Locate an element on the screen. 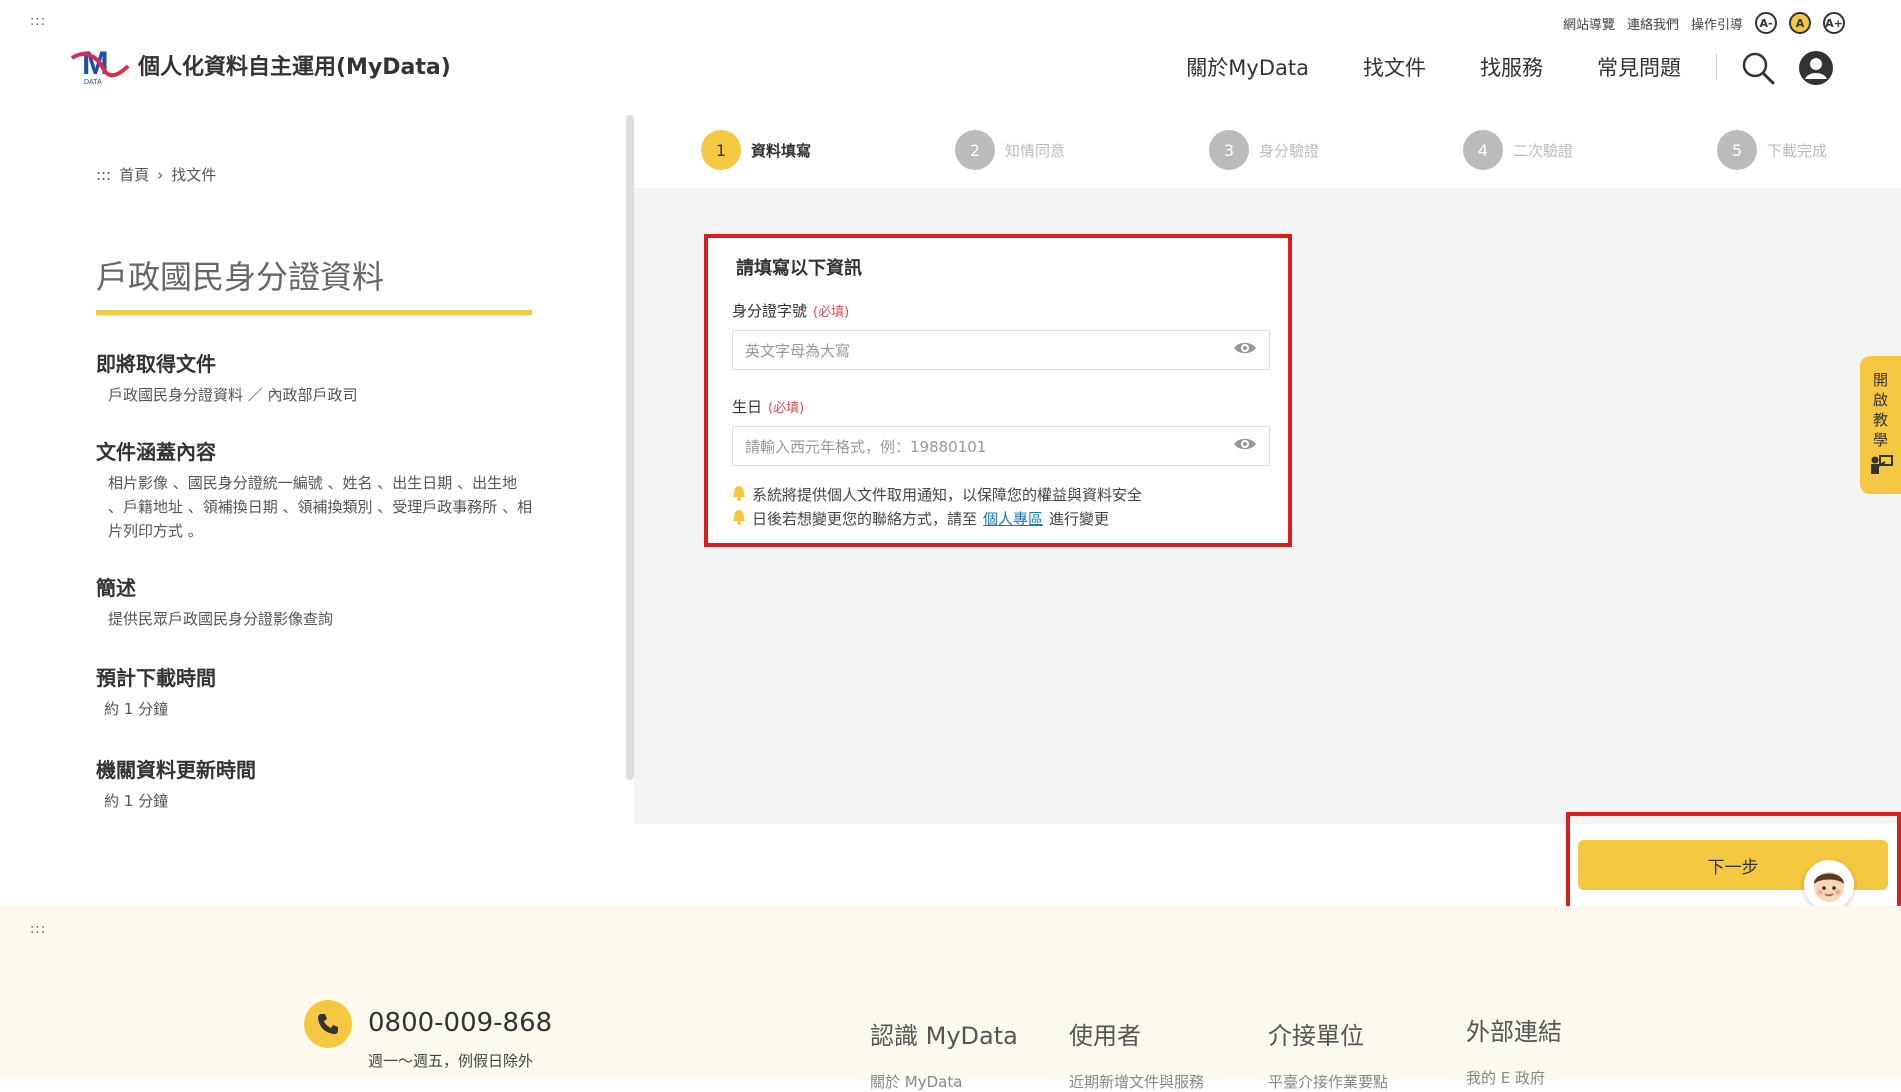  guide-link: 操作引導 is located at coordinates (1717, 23).